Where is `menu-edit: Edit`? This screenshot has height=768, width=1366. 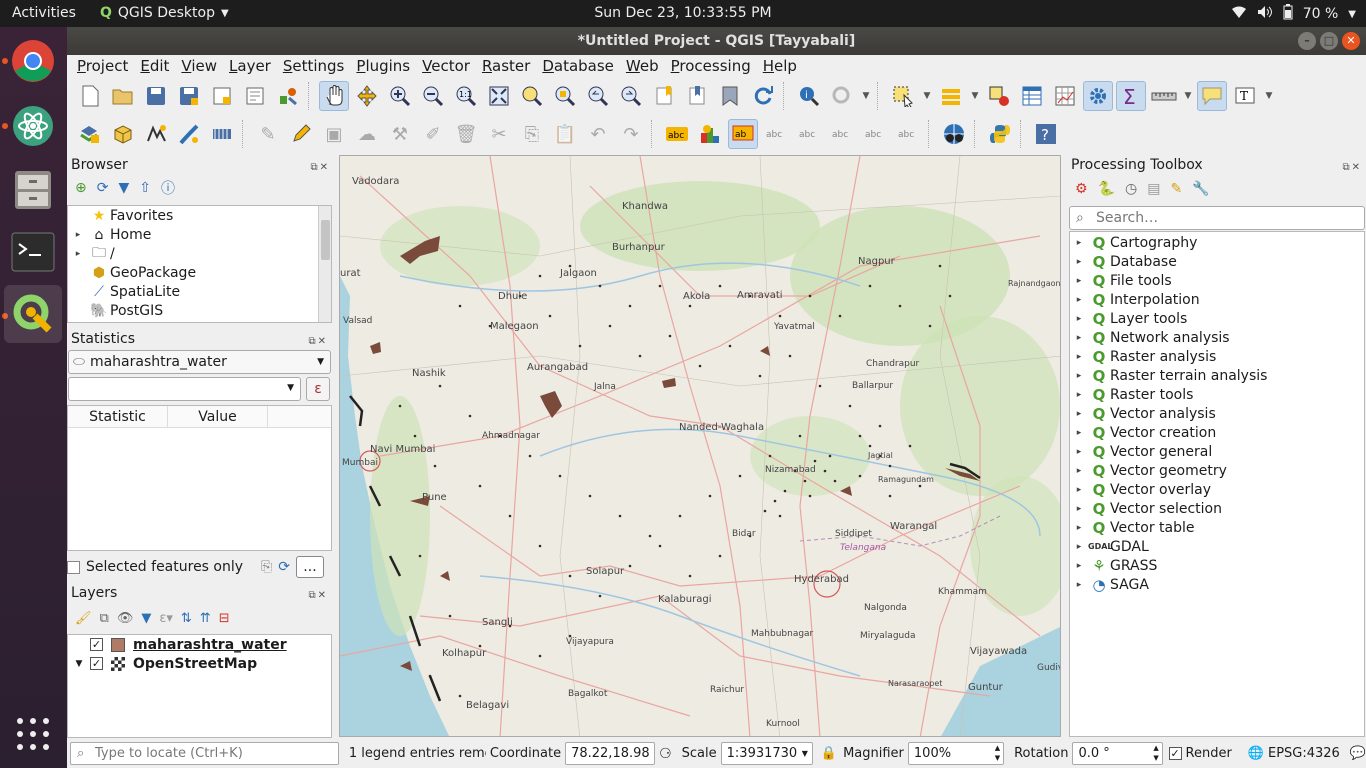 menu-edit: Edit is located at coordinates (154, 66).